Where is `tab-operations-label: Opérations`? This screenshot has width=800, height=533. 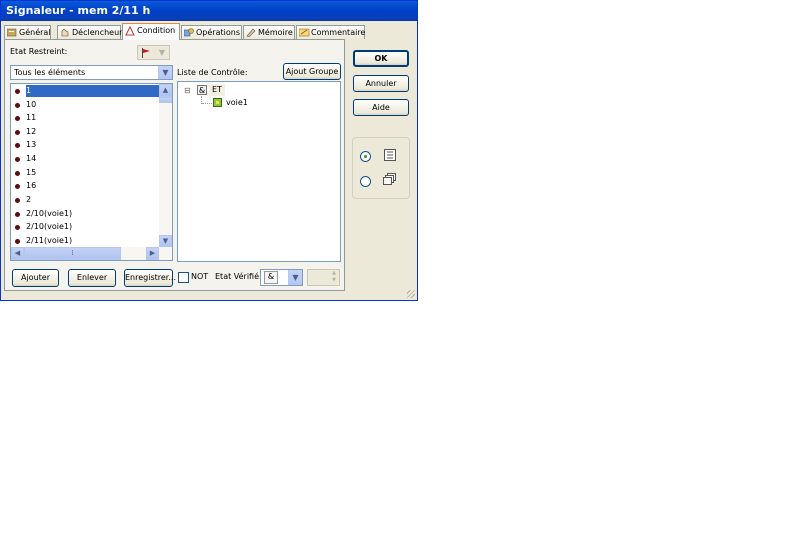 tab-operations-label: Opérations is located at coordinates (218, 32).